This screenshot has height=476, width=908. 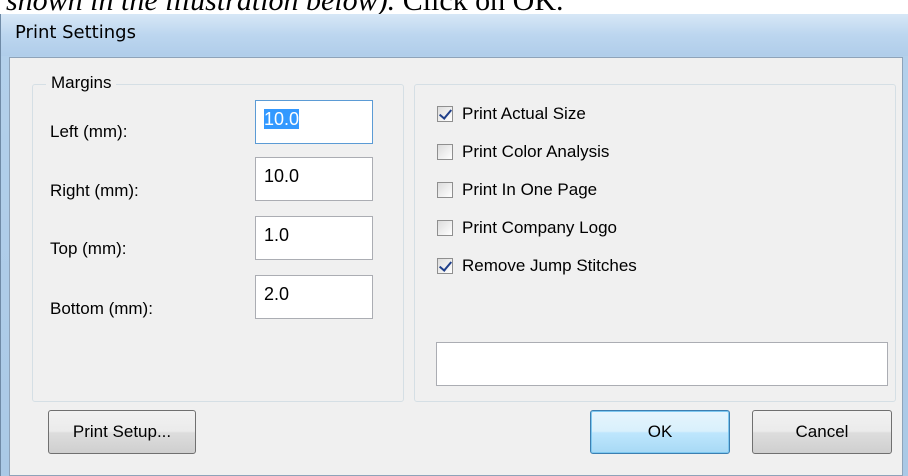 What do you see at coordinates (314, 238) in the screenshot?
I see `top-margin-input: 1.0` at bounding box center [314, 238].